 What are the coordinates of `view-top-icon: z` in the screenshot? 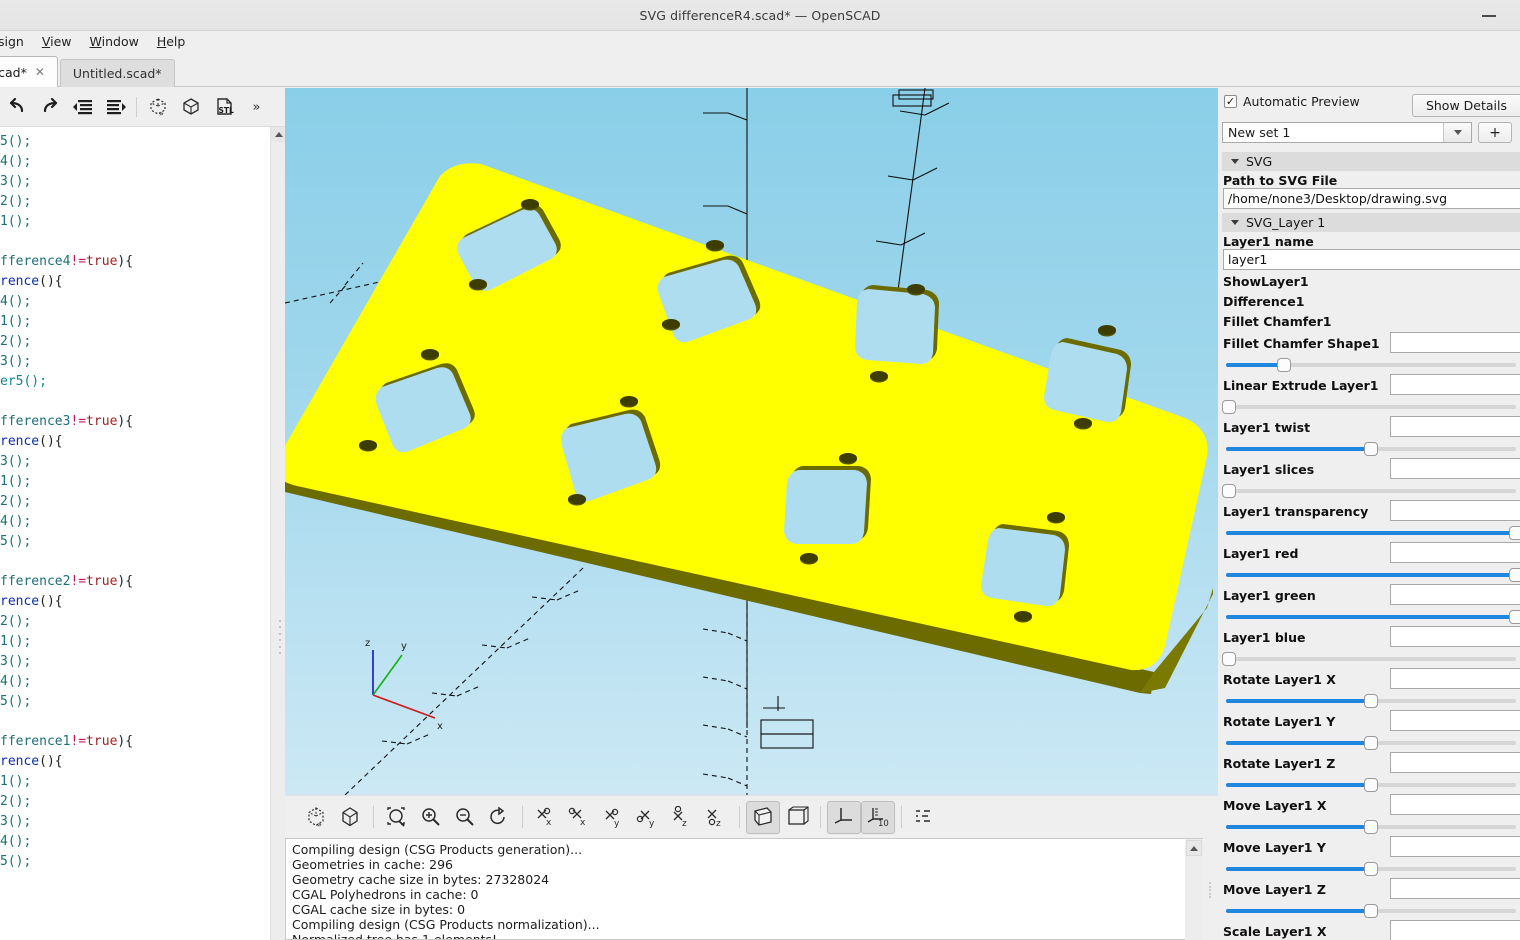 It's located at (682, 817).